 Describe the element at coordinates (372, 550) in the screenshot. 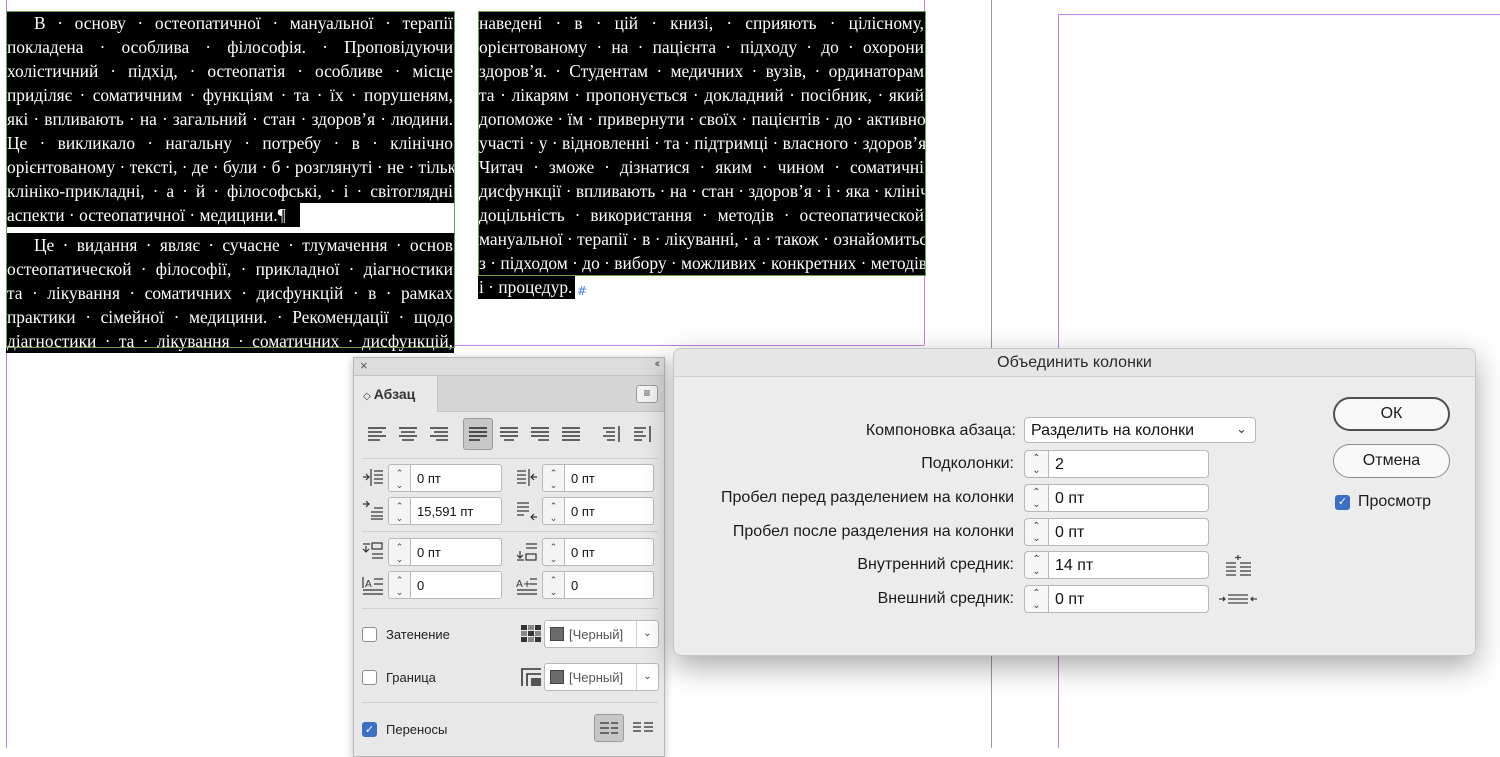

I see `space-before-icon` at that location.